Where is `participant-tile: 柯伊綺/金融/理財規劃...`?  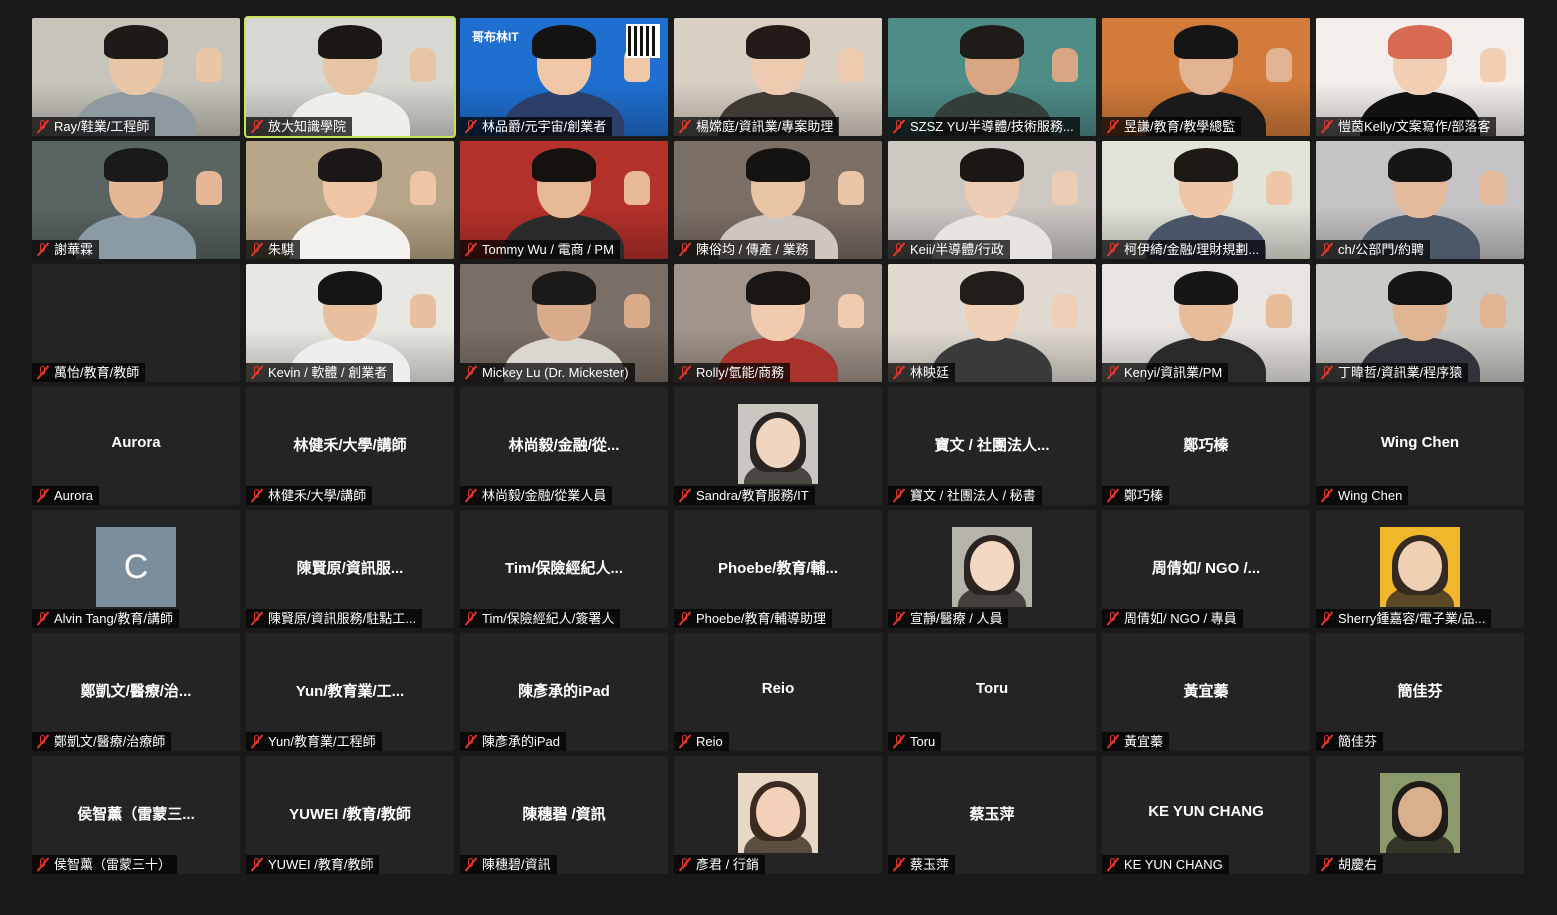 participant-tile: 柯伊綺/金融/理財規劃... is located at coordinates (1206, 200).